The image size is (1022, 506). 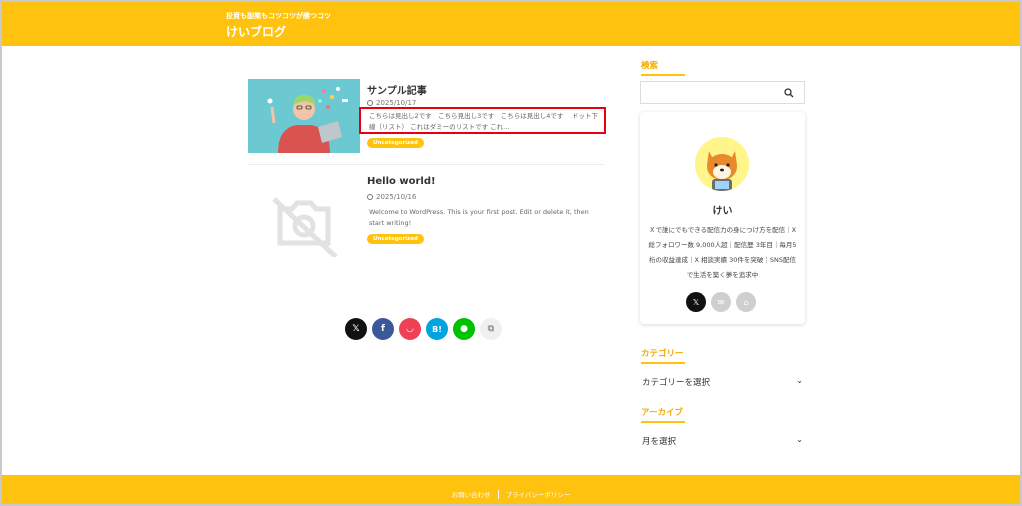 What do you see at coordinates (256, 31) in the screenshot?
I see `site-title-link: けいブログ` at bounding box center [256, 31].